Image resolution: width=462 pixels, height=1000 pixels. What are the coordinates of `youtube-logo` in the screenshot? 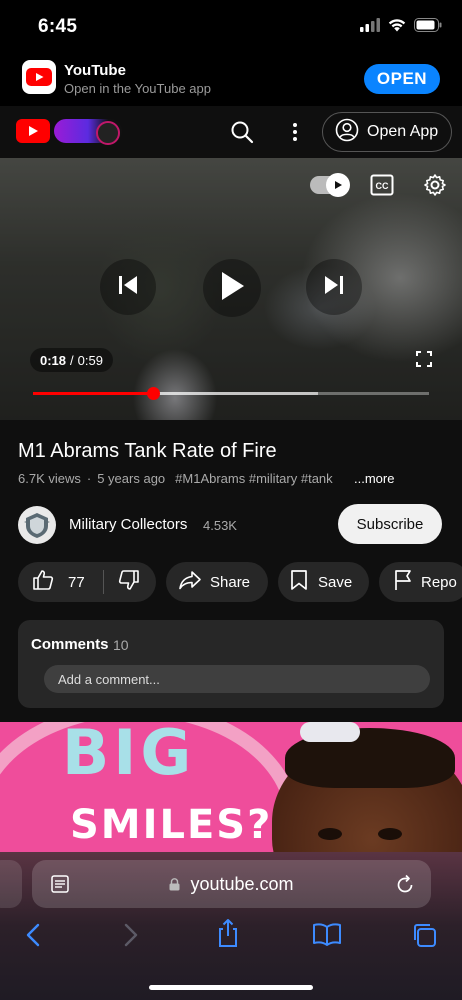 It's located at (69, 132).